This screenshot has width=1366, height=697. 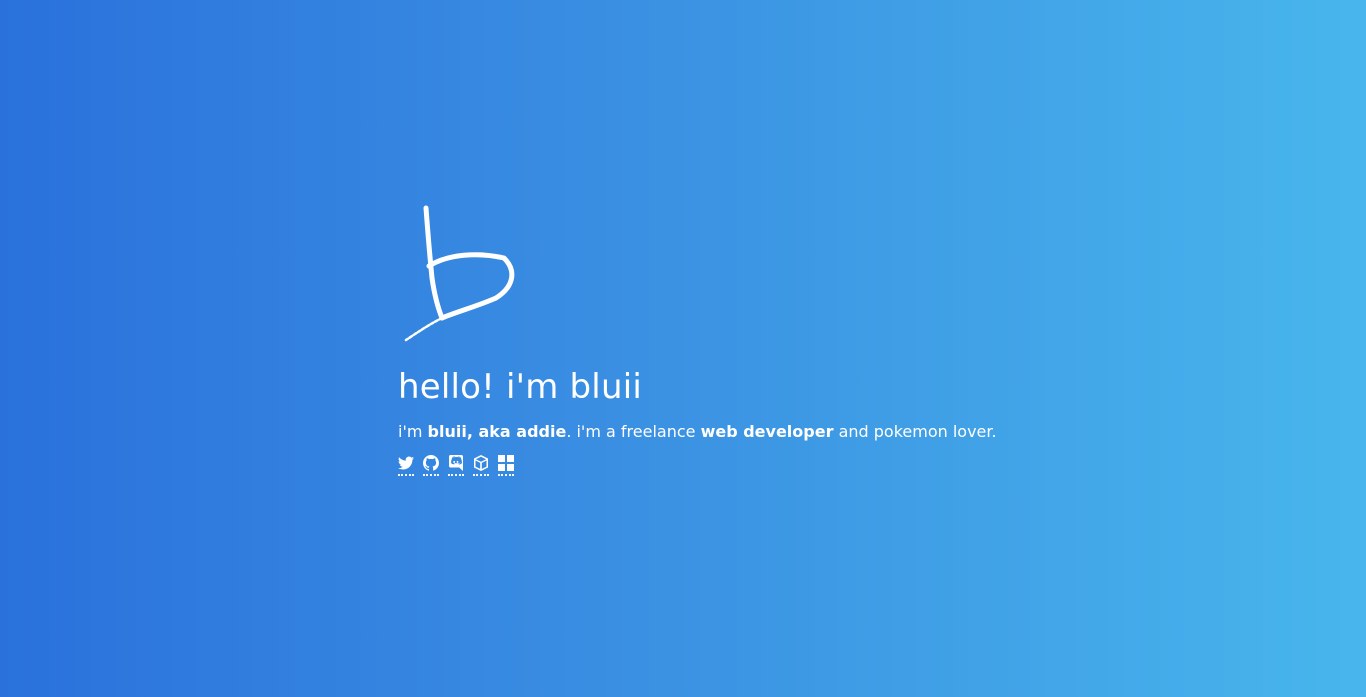 I want to click on grid-icon, so click(x=506, y=463).